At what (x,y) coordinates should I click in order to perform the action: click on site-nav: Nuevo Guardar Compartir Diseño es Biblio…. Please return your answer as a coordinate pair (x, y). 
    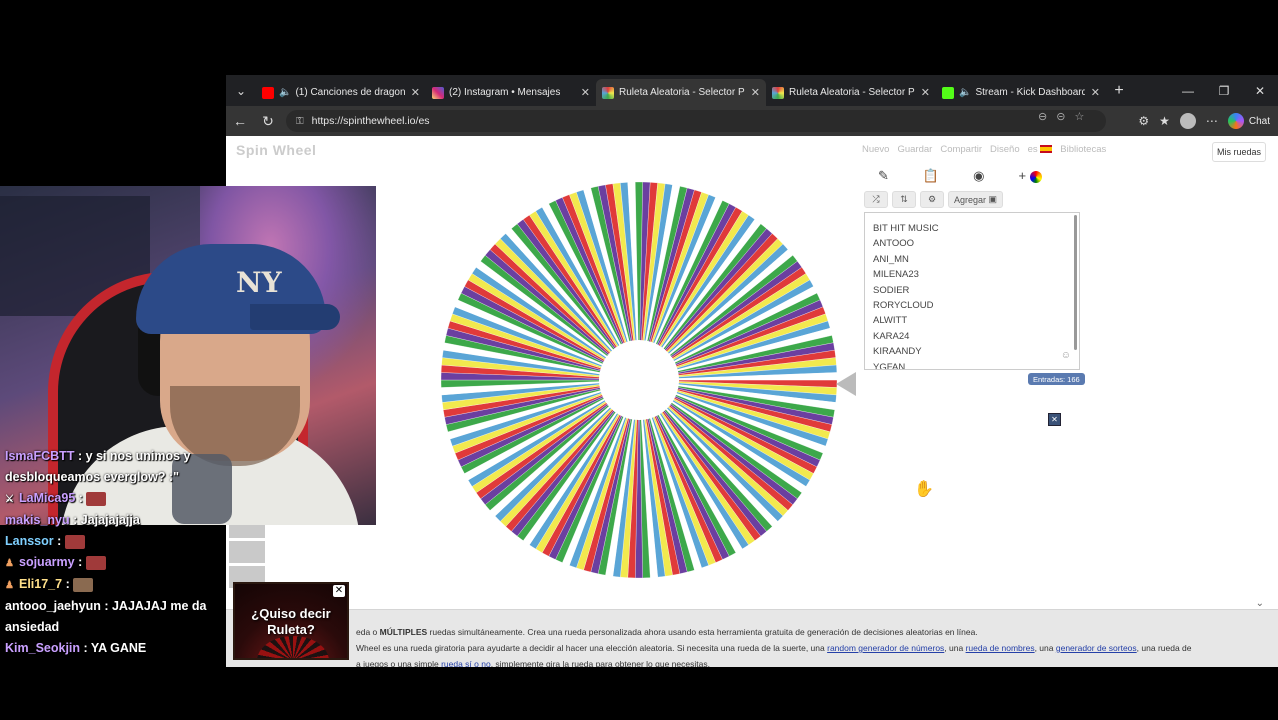
    Looking at the image, I should click on (984, 149).